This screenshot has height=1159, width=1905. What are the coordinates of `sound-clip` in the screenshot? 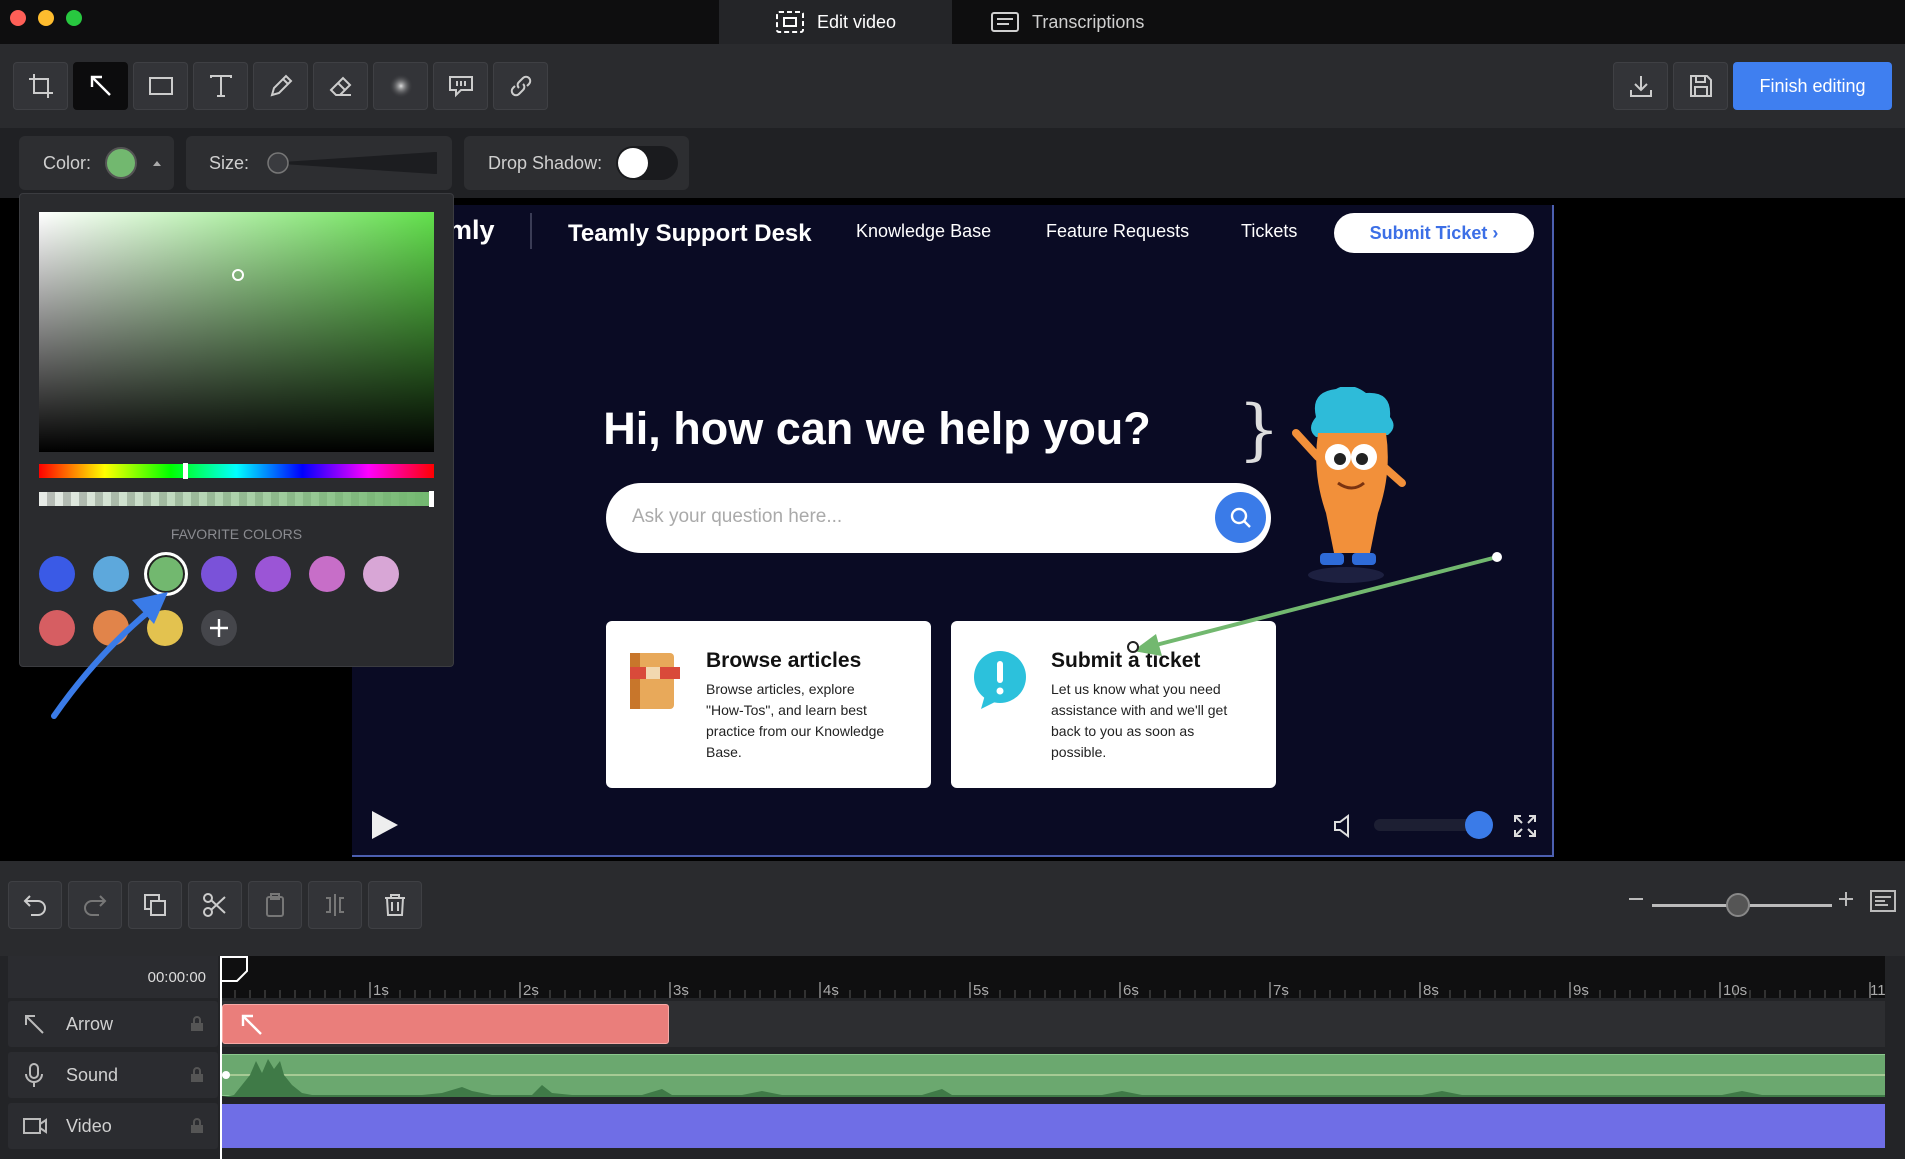 It's located at (1053, 1075).